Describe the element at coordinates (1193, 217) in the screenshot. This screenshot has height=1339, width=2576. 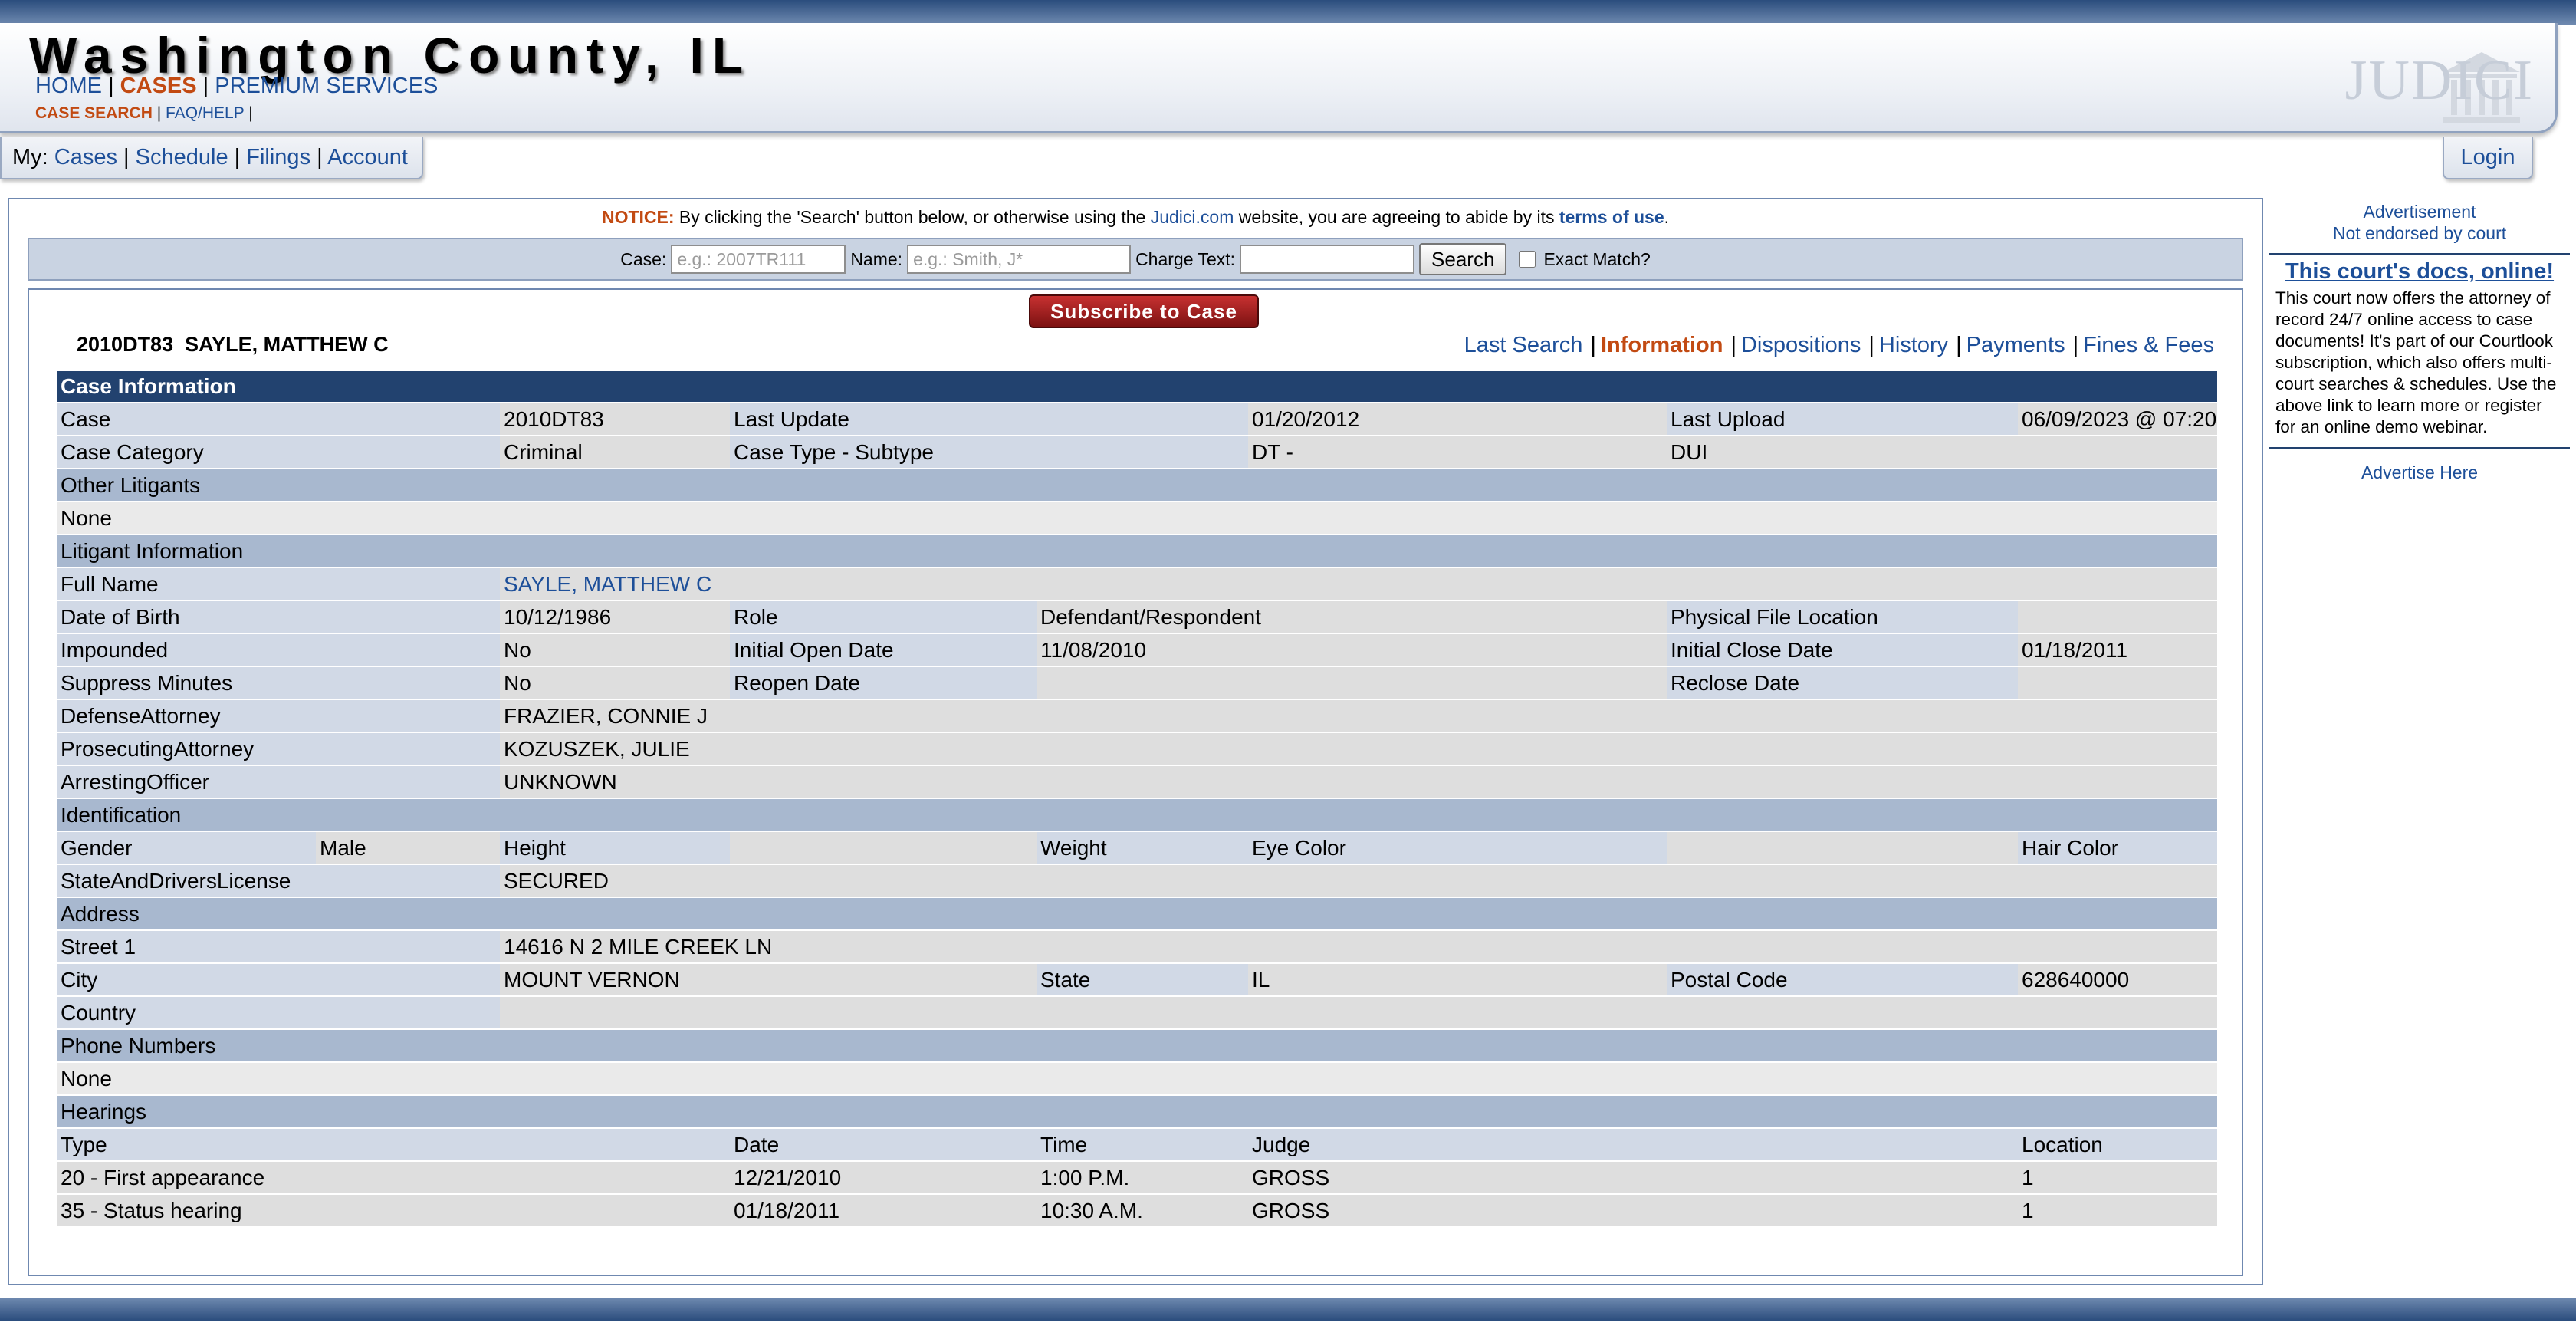
I see `judici-link: Judici.com` at that location.